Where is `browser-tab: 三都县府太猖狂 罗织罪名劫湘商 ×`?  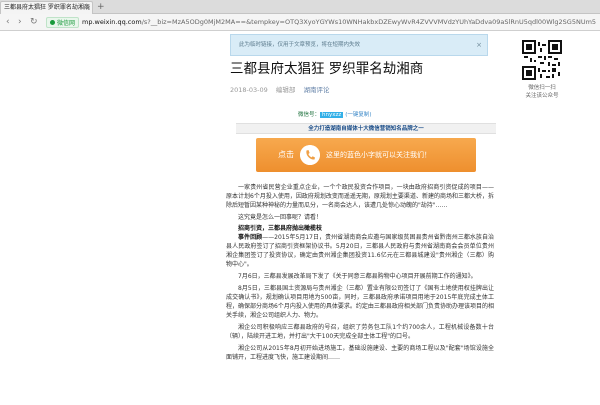 browser-tab: 三都县府太猖狂 罗织罪名劫湘商 × is located at coordinates (46, 7).